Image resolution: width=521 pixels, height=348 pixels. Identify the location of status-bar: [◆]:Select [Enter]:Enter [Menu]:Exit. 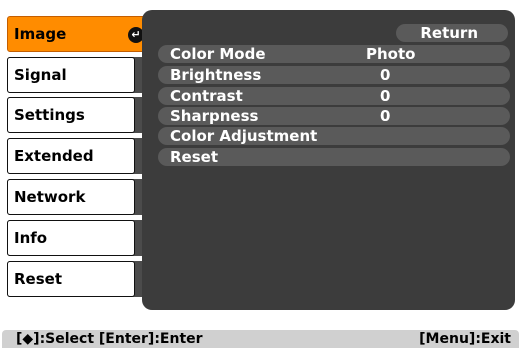
(260, 339).